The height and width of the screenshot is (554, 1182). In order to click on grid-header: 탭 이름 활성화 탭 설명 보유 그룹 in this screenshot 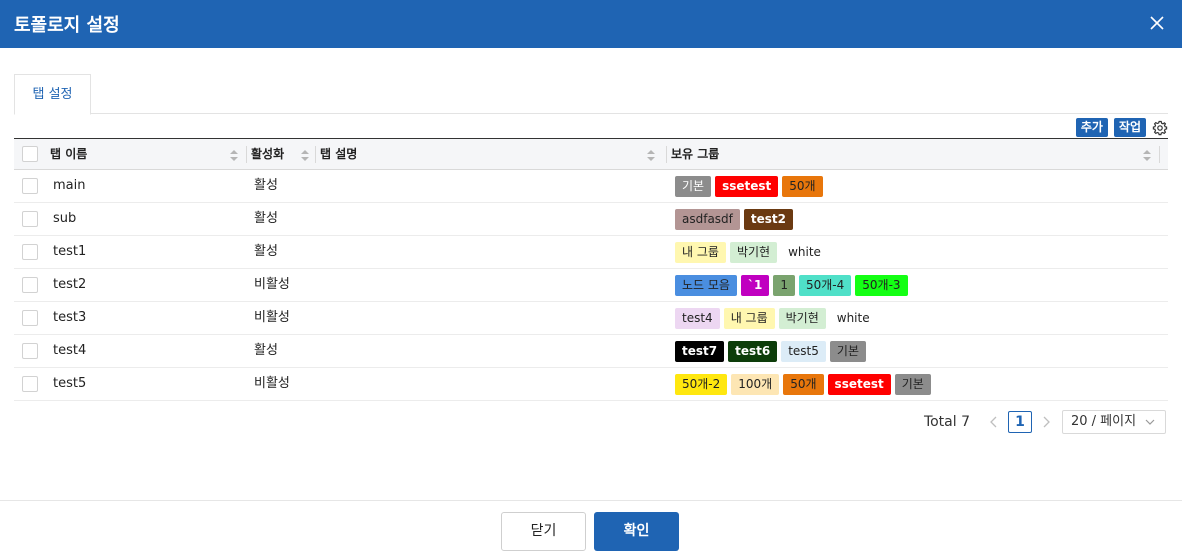, I will do `click(591, 154)`.